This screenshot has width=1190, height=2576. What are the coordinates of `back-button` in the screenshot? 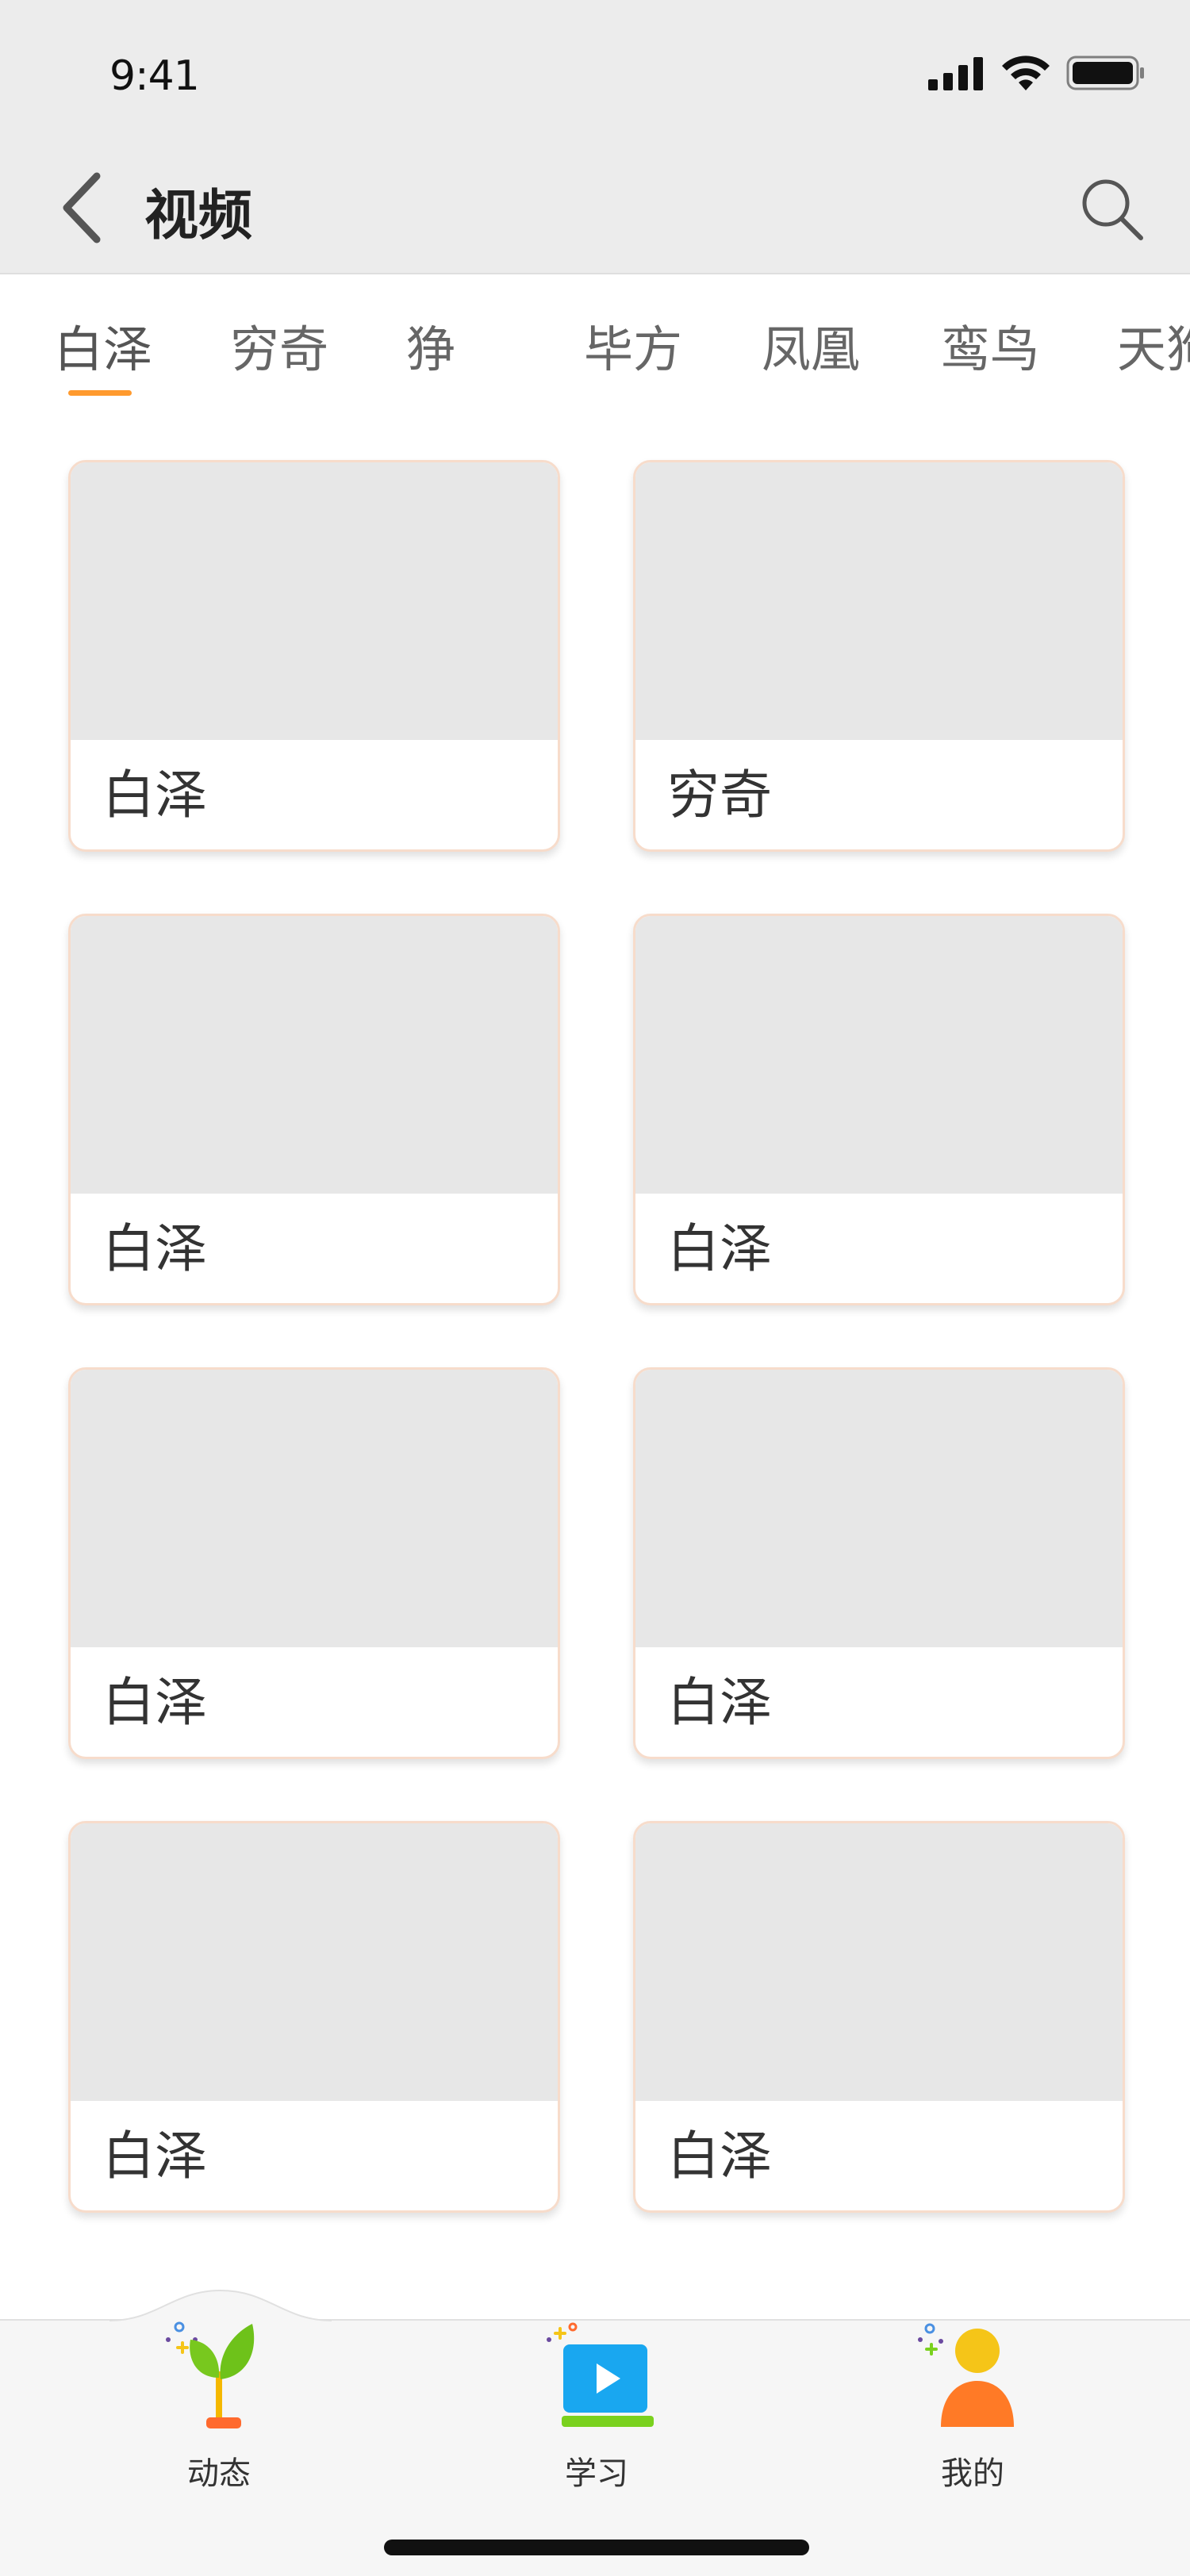 It's located at (83, 207).